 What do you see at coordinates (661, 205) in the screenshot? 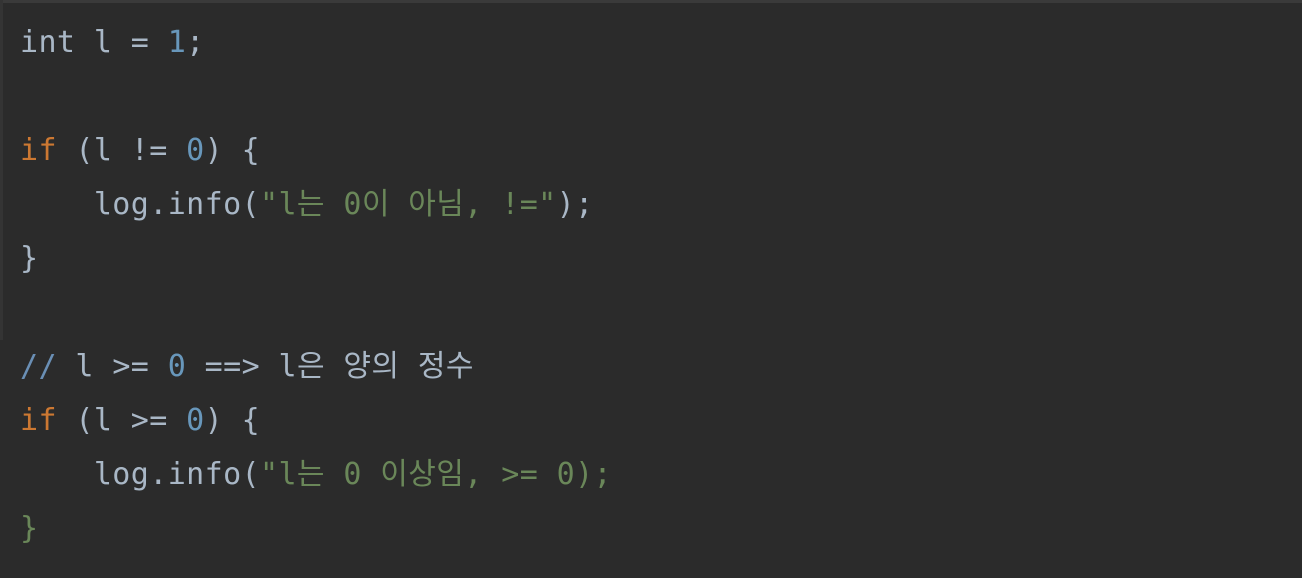
I see `code-line-4: log.info("l는 0이 아님, !=");` at bounding box center [661, 205].